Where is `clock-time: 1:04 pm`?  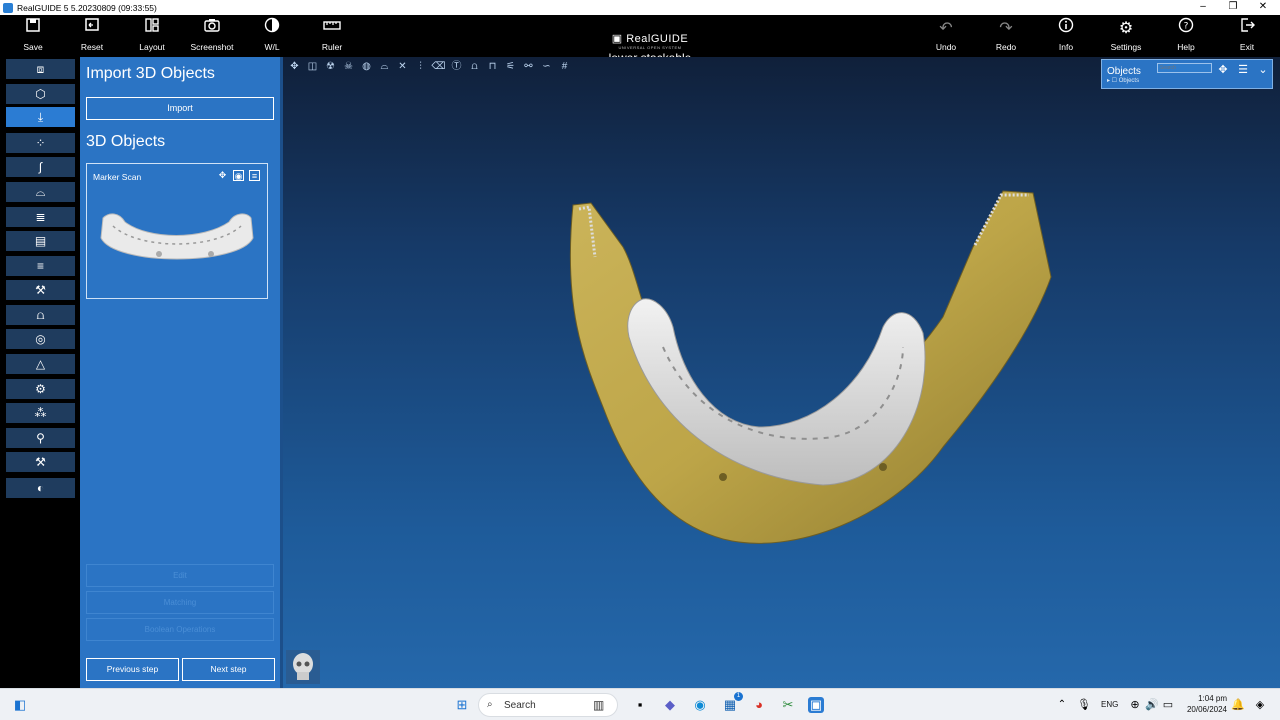
clock-time: 1:04 pm is located at coordinates (1205, 698).